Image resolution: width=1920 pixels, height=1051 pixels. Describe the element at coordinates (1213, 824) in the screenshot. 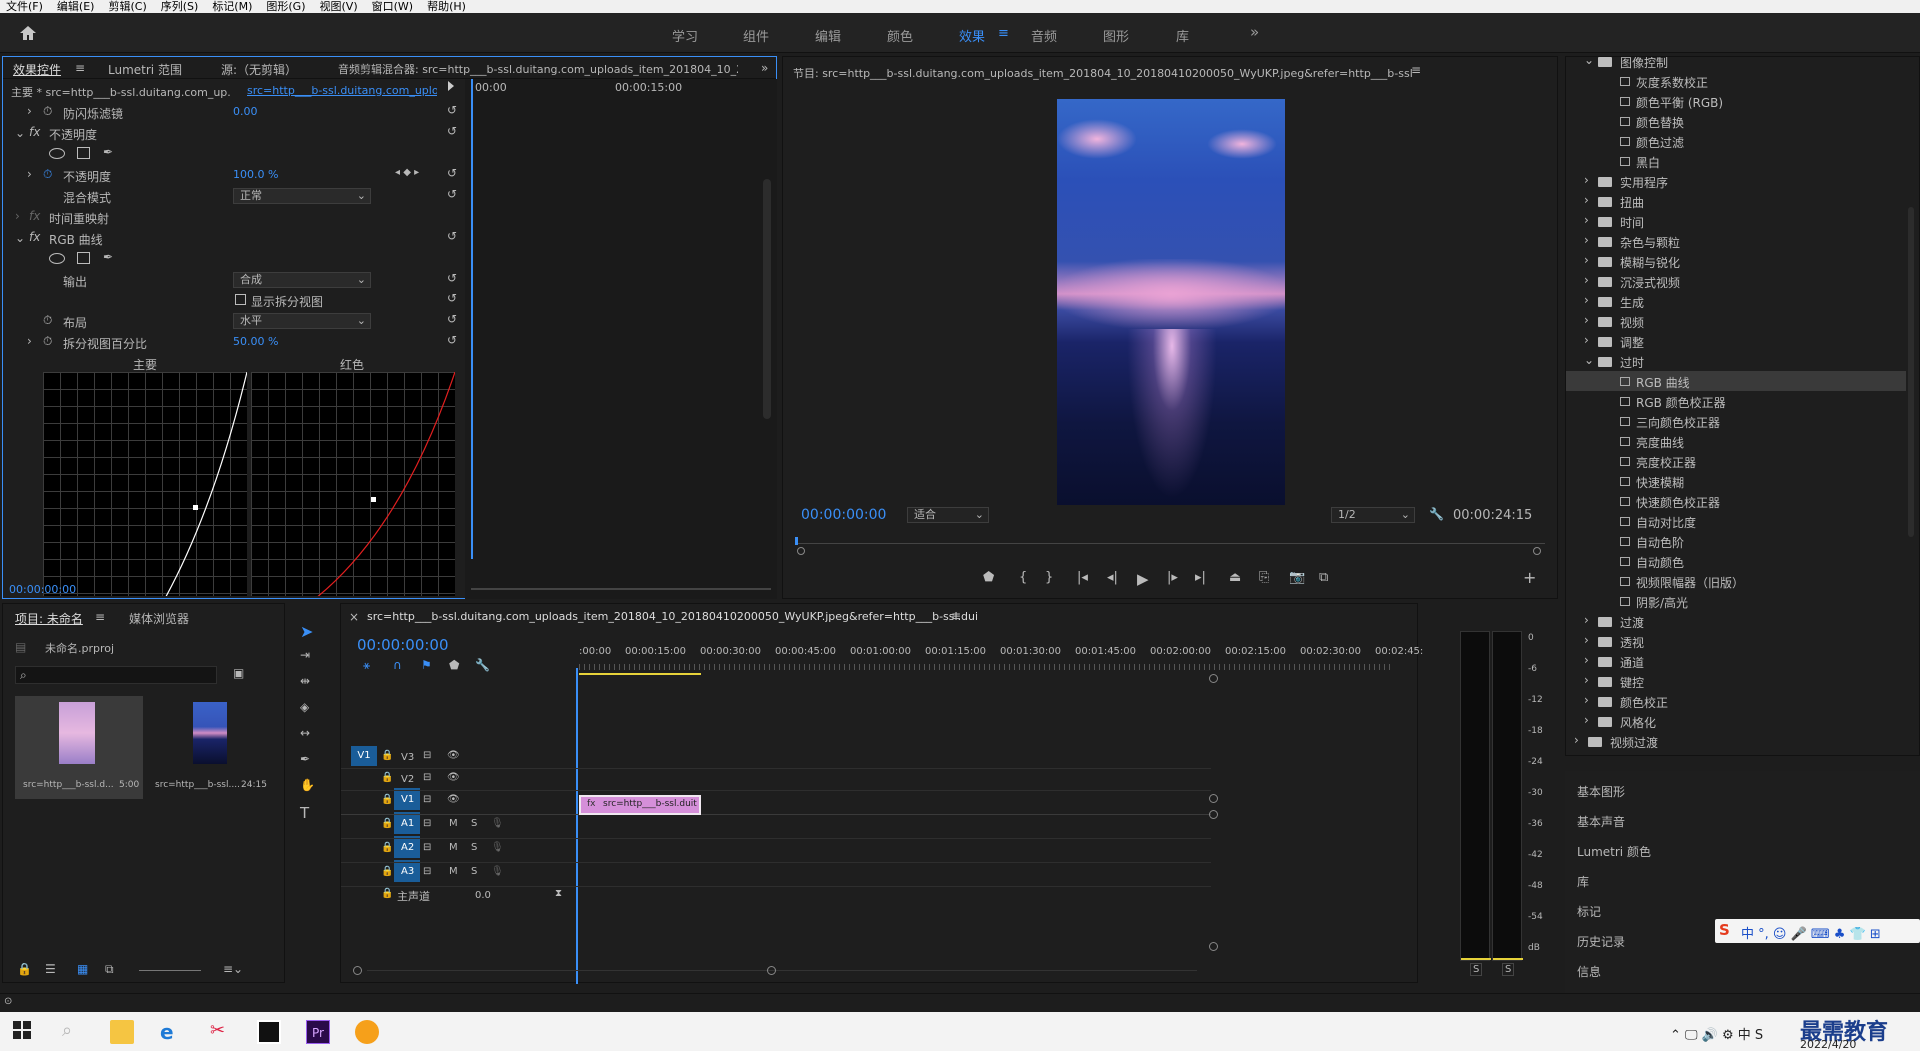

I see `timeline-vscroll` at that location.